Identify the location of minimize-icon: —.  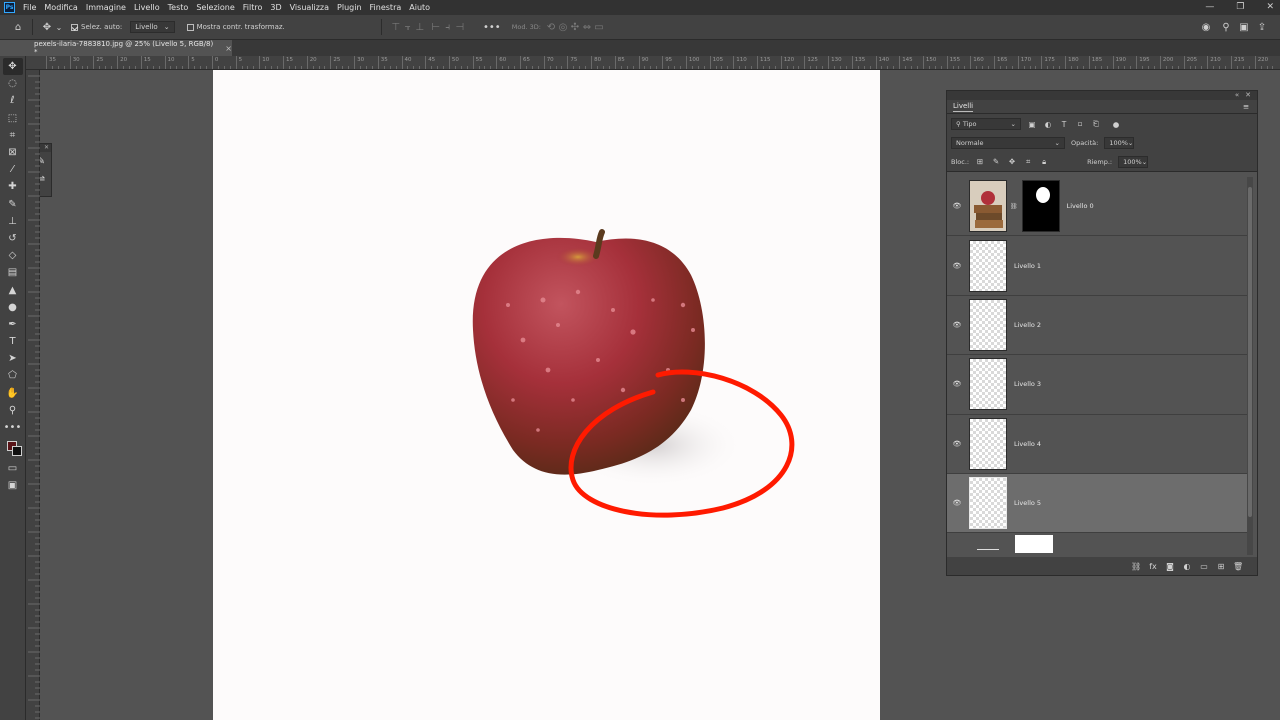
(1209, 7).